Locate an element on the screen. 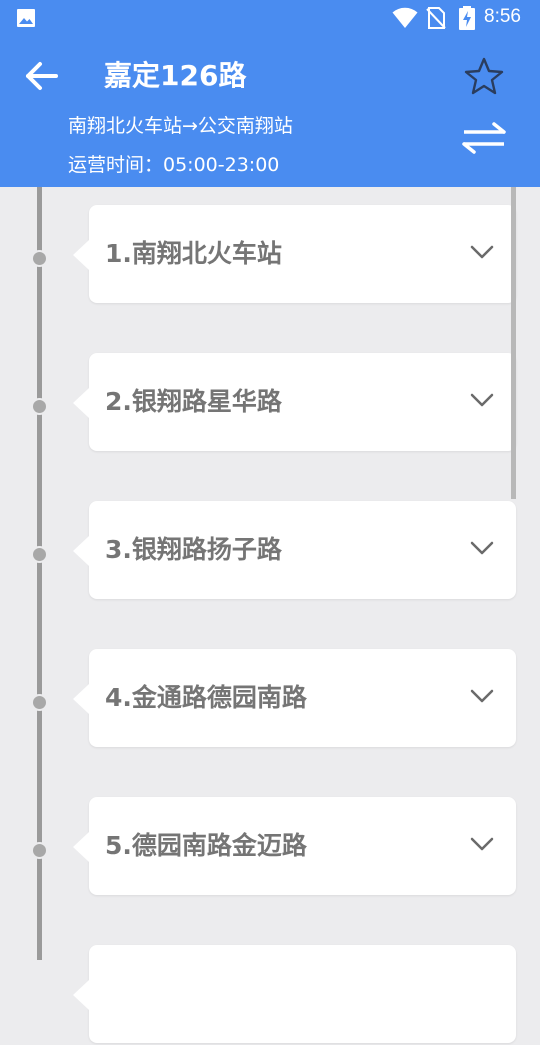  stop-name: 1.南翔北火车站 is located at coordinates (193, 253).